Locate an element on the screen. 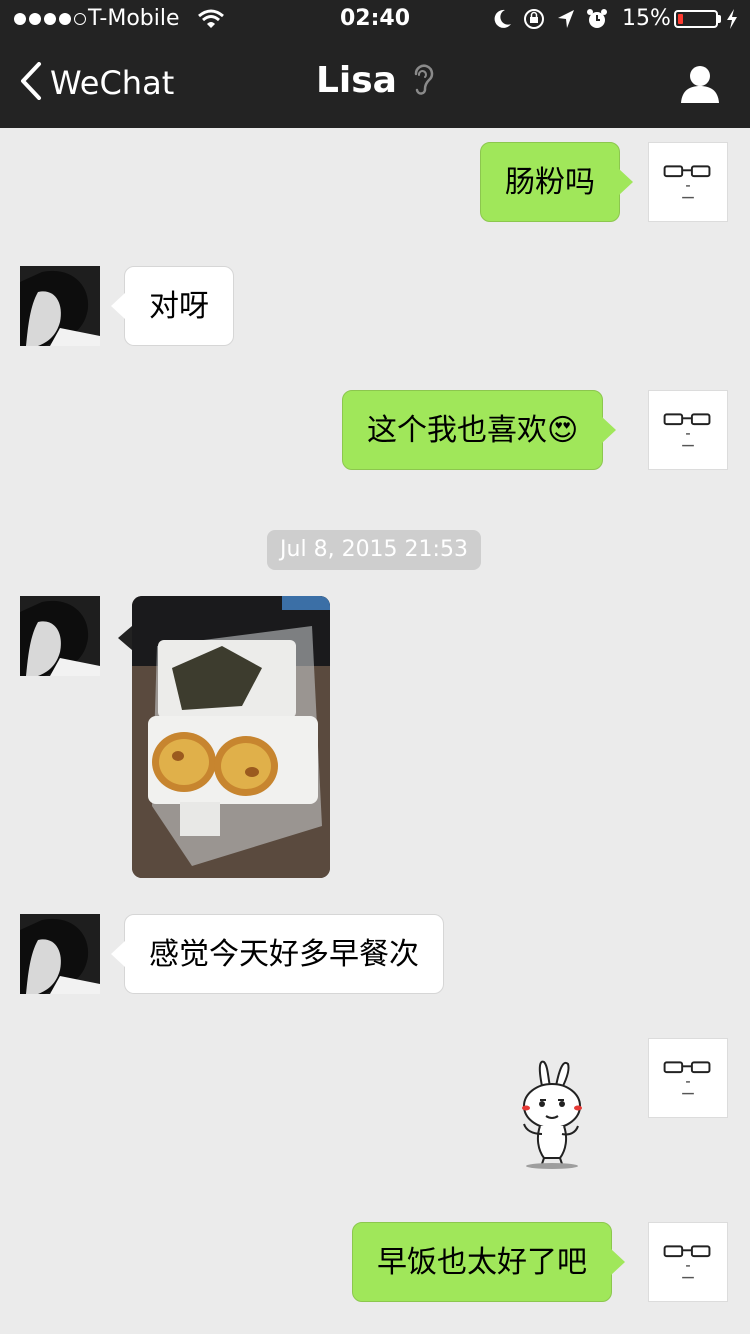  breakfast-photo is located at coordinates (231, 737).